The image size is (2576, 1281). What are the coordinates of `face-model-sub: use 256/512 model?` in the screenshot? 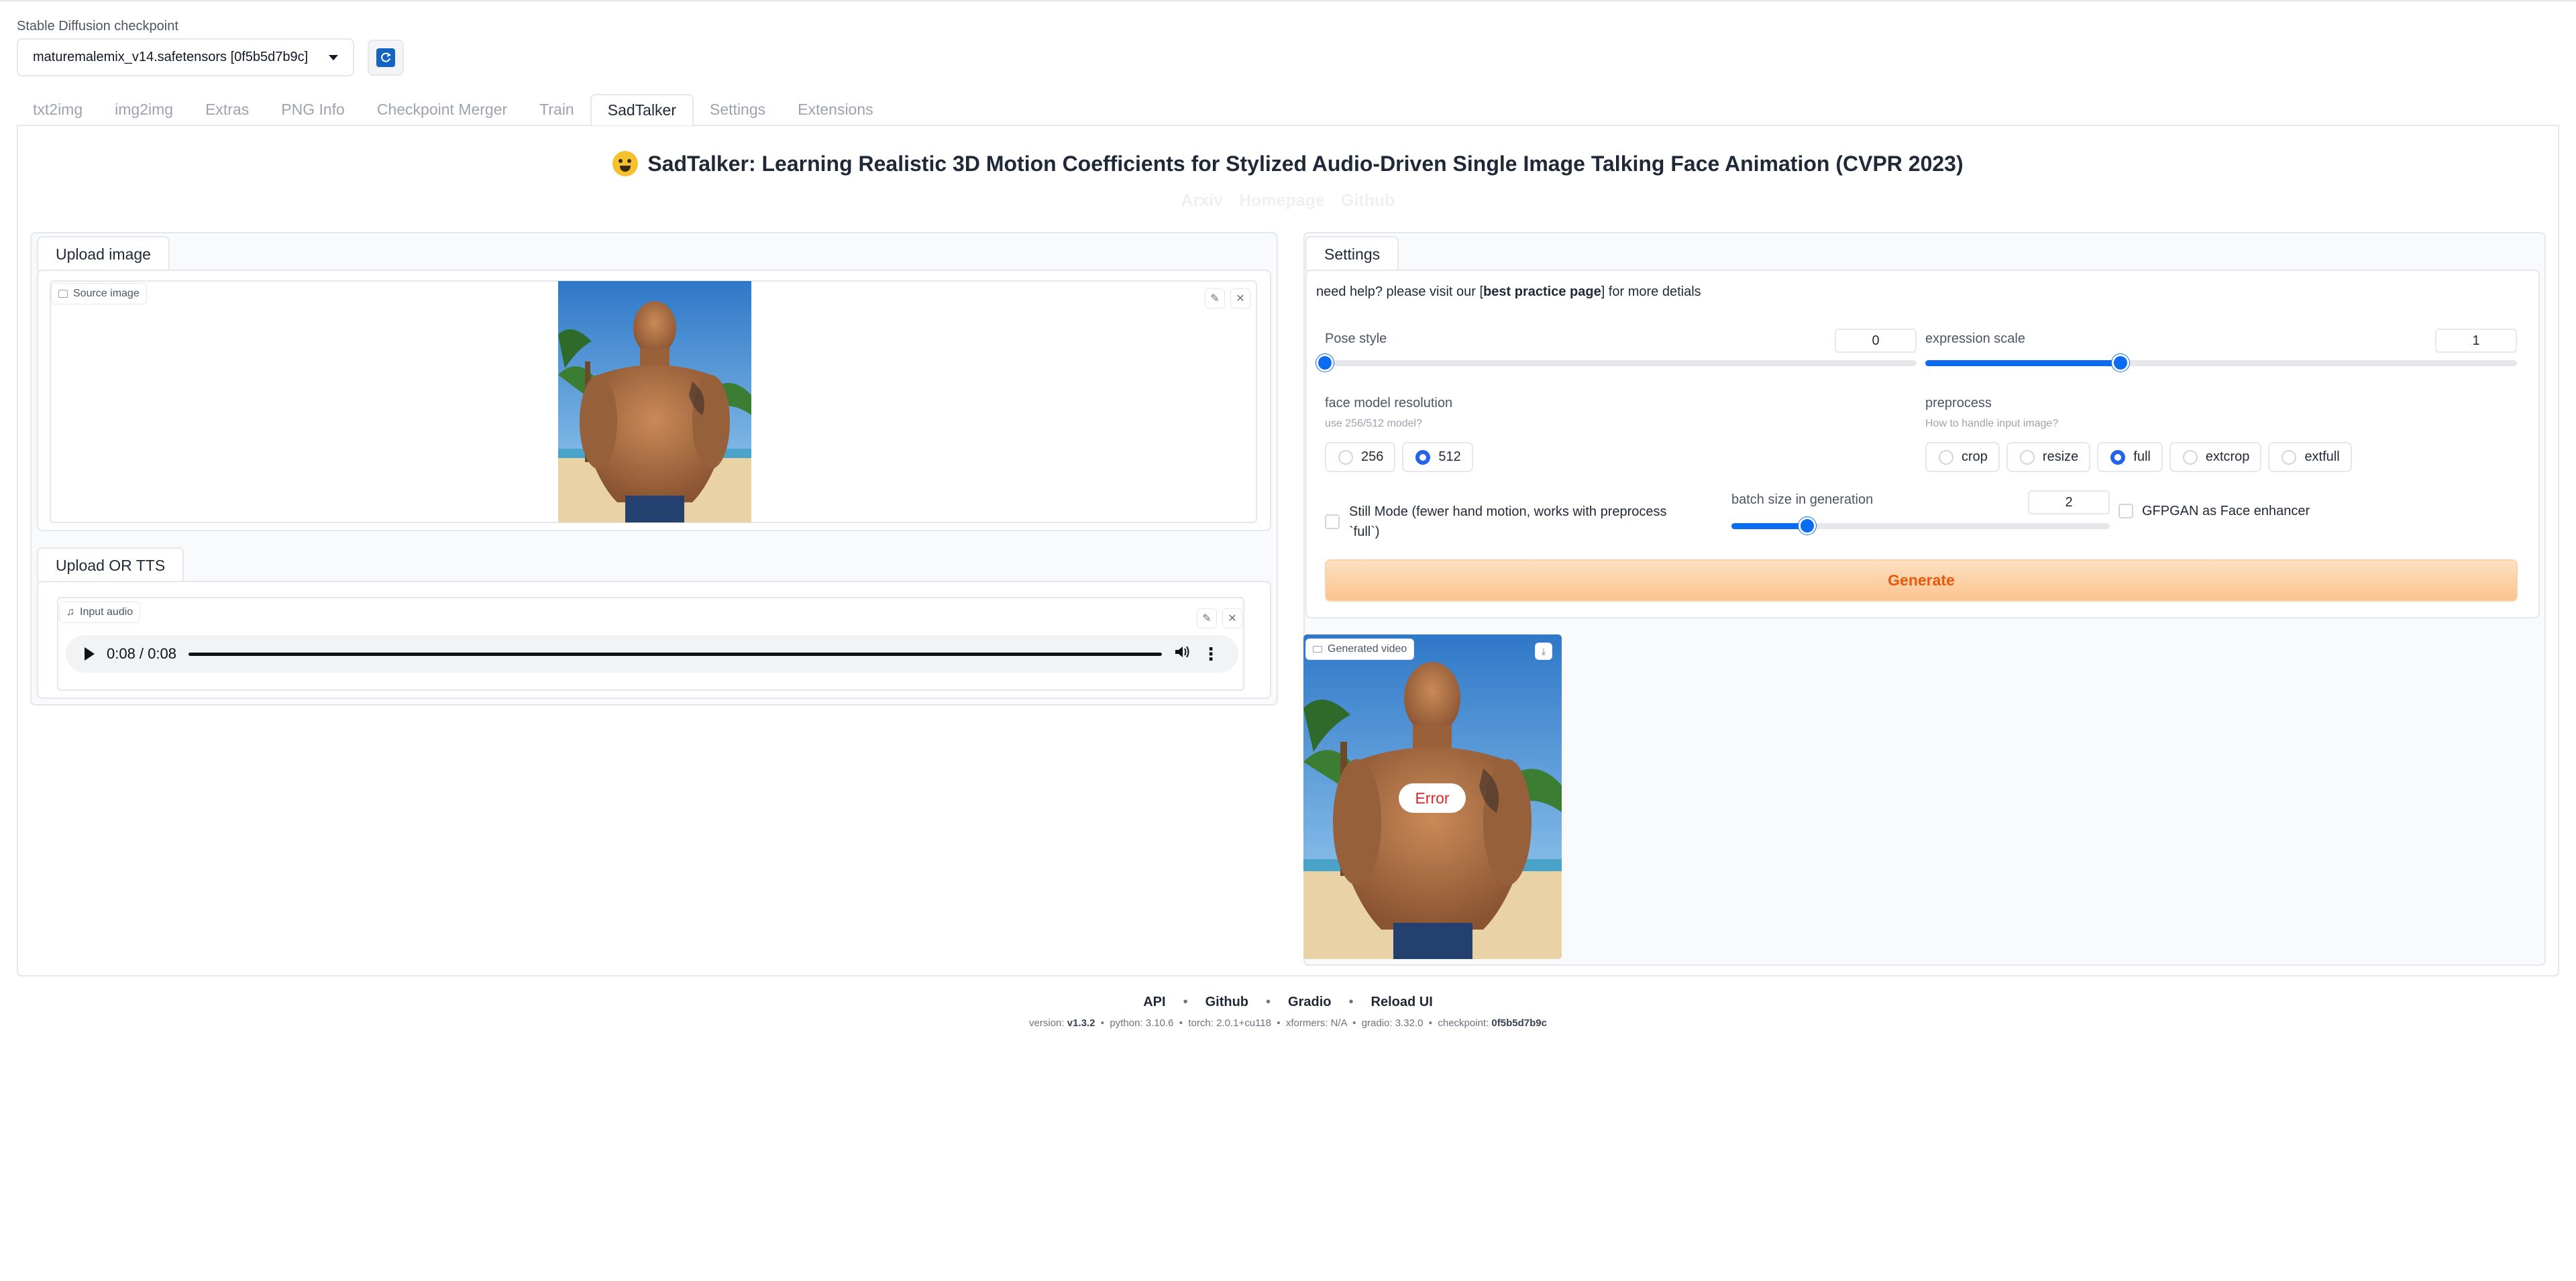 It's located at (1373, 423).